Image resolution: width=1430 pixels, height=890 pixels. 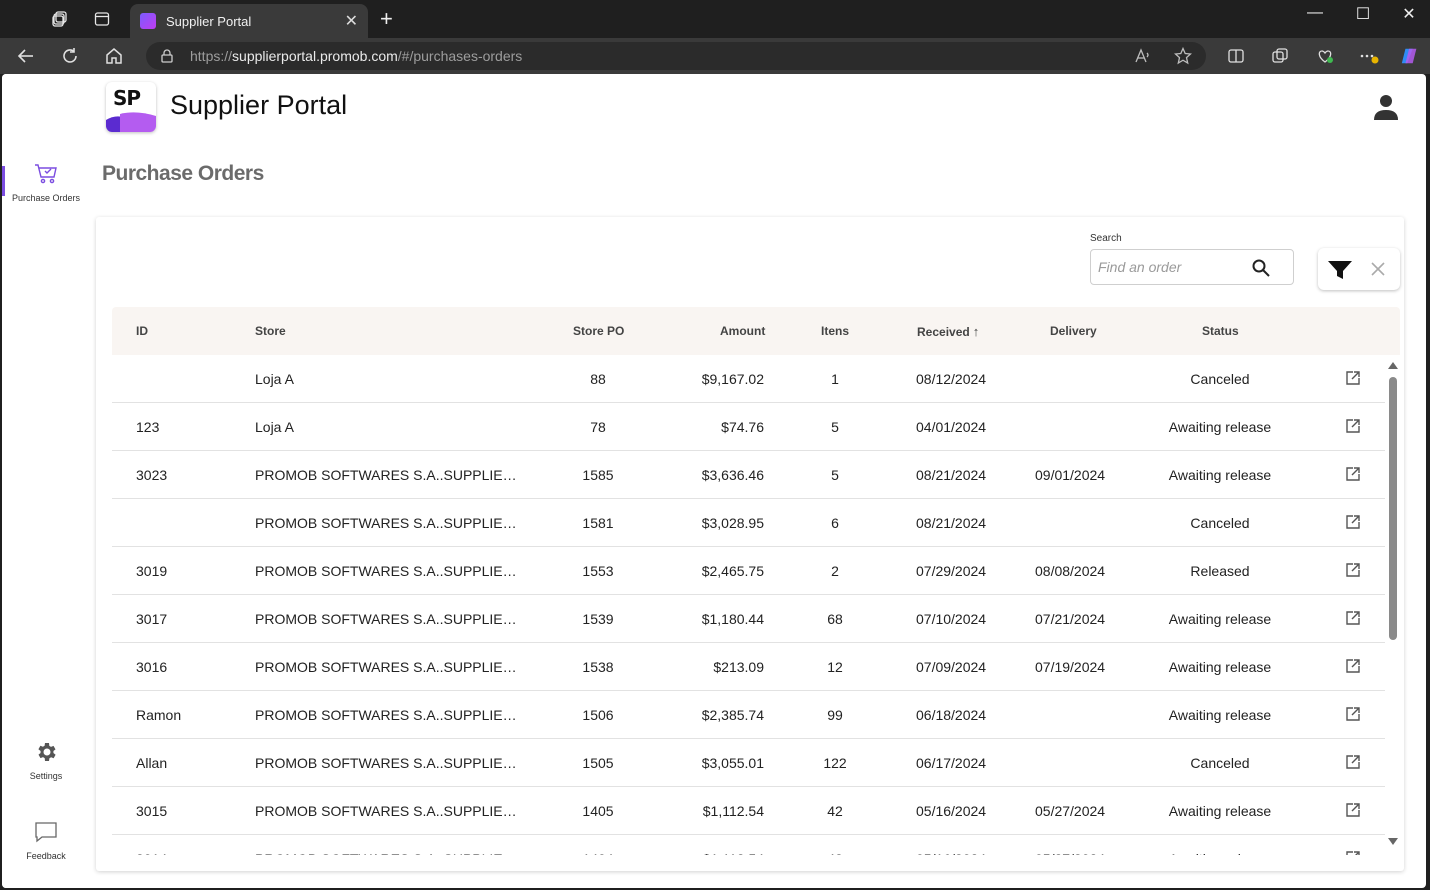 I want to click on cell-status: Released, so click(x=1220, y=571).